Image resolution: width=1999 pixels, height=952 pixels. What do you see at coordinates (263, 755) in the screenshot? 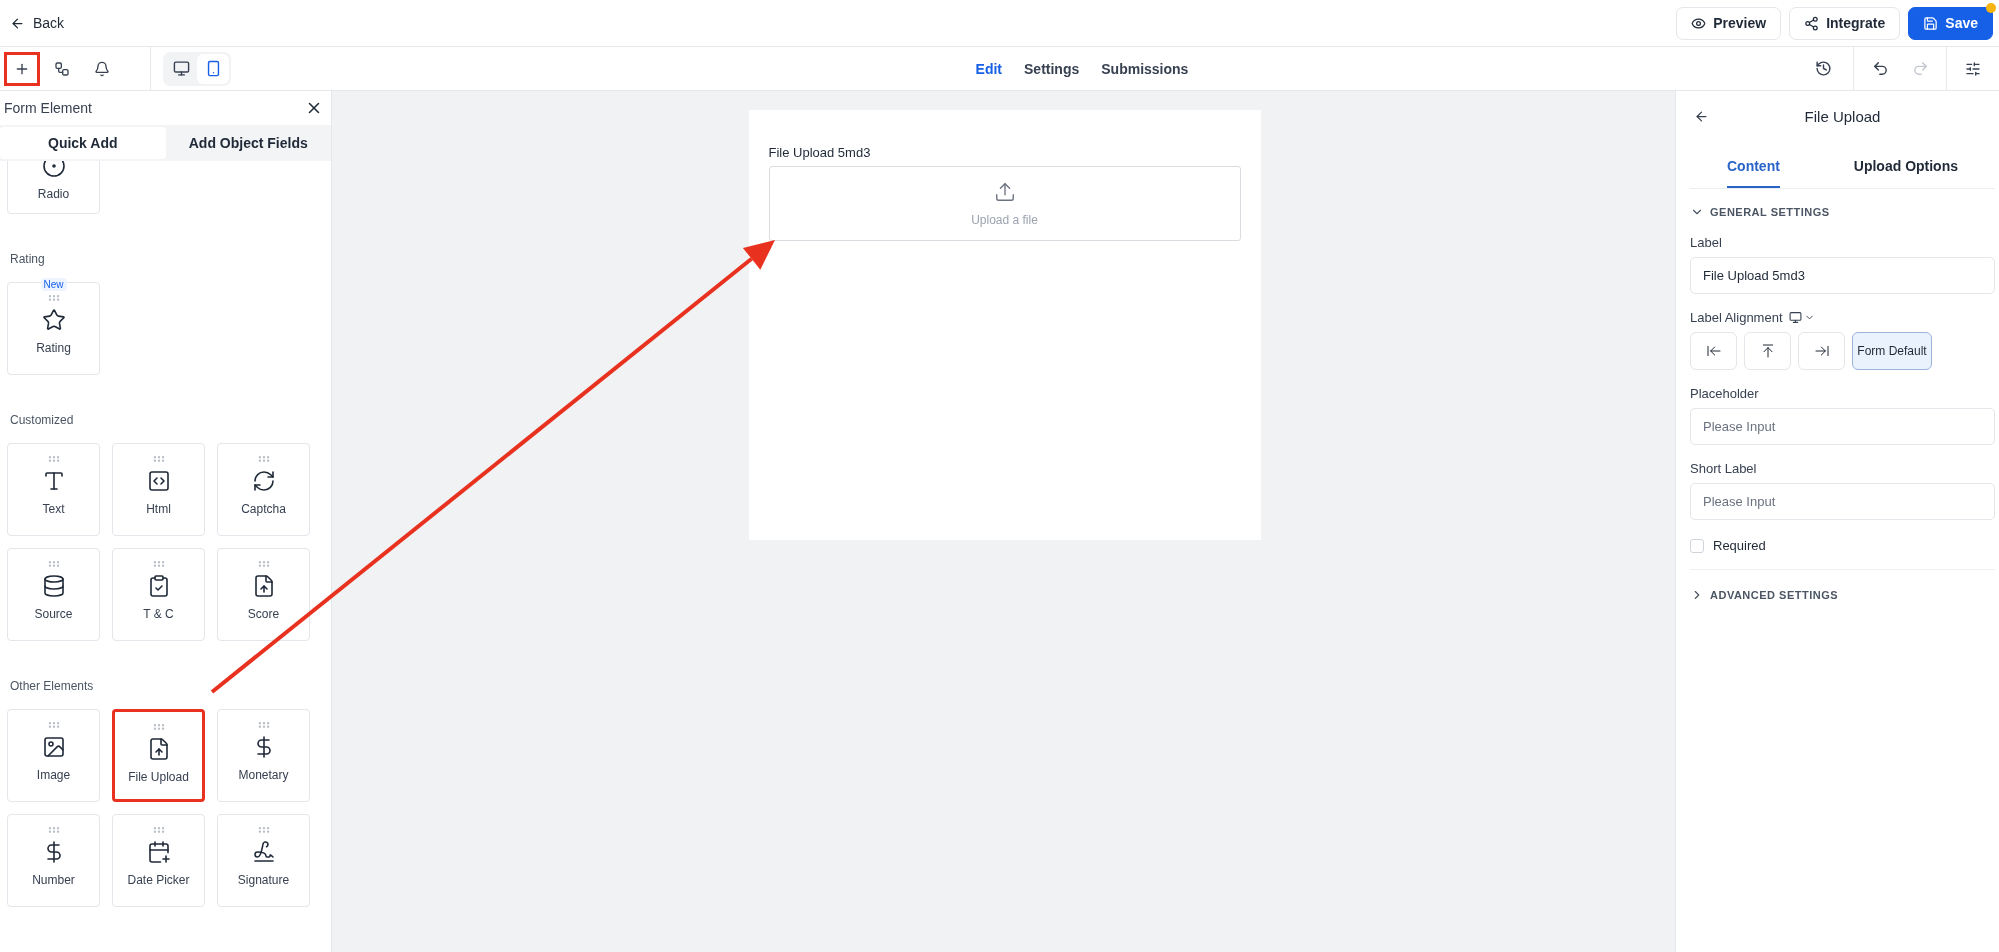
I see `element-card: Monetary` at bounding box center [263, 755].